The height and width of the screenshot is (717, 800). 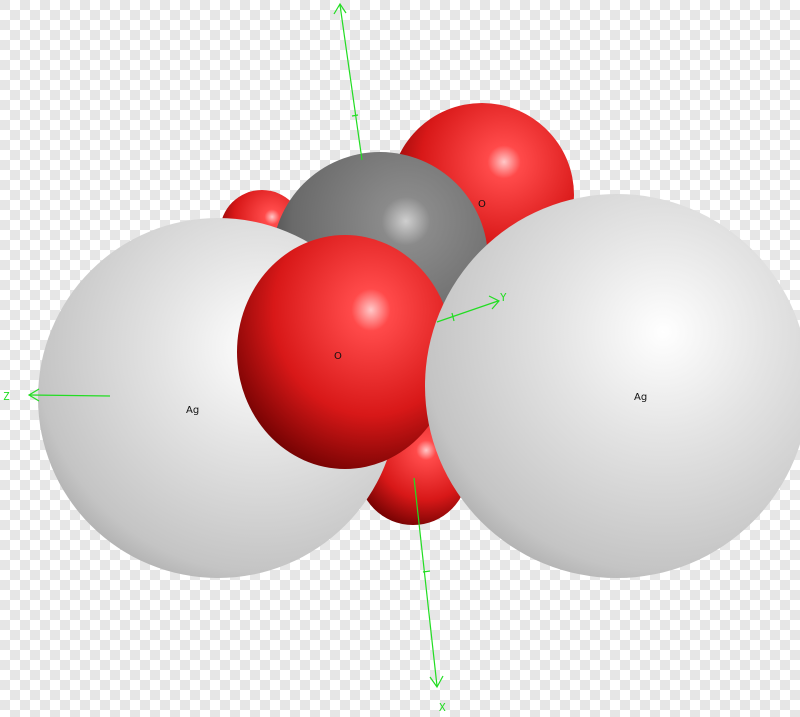 I want to click on atom-label-o-top: O, so click(x=482, y=204).